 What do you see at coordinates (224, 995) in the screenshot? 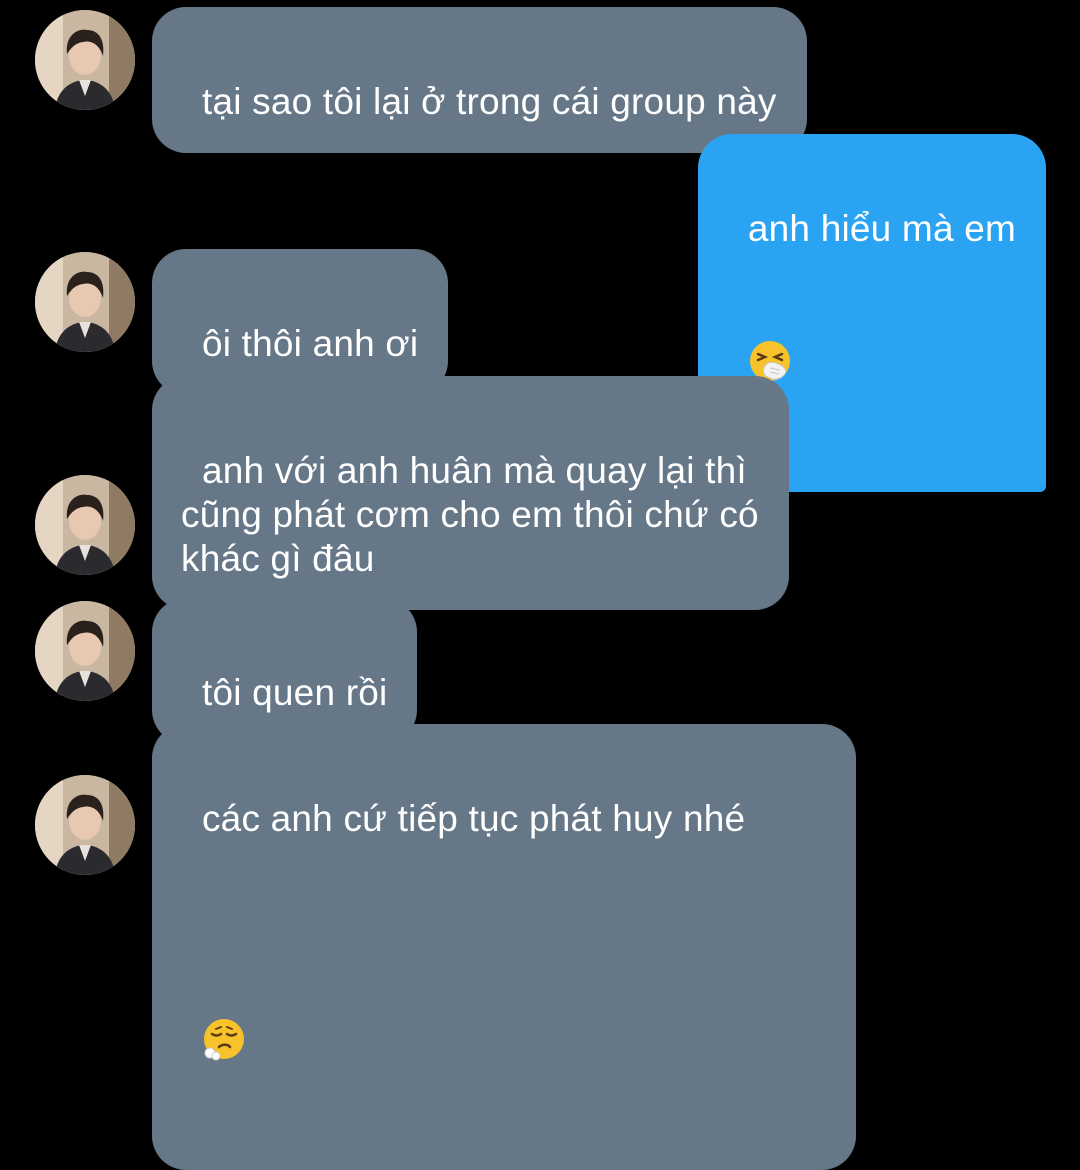
I see `face-exhaling-icon` at bounding box center [224, 995].